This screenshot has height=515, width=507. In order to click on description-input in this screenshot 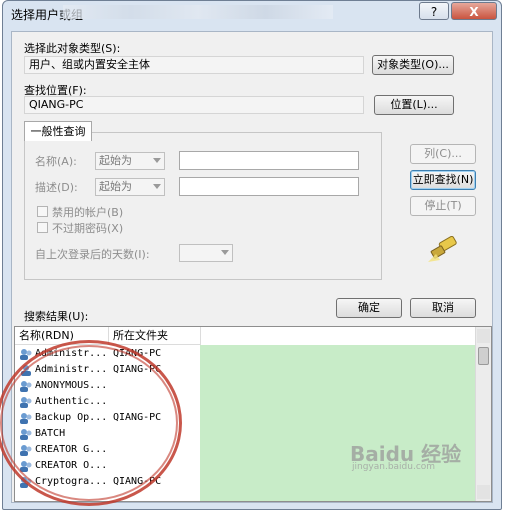, I will do `click(269, 186)`.